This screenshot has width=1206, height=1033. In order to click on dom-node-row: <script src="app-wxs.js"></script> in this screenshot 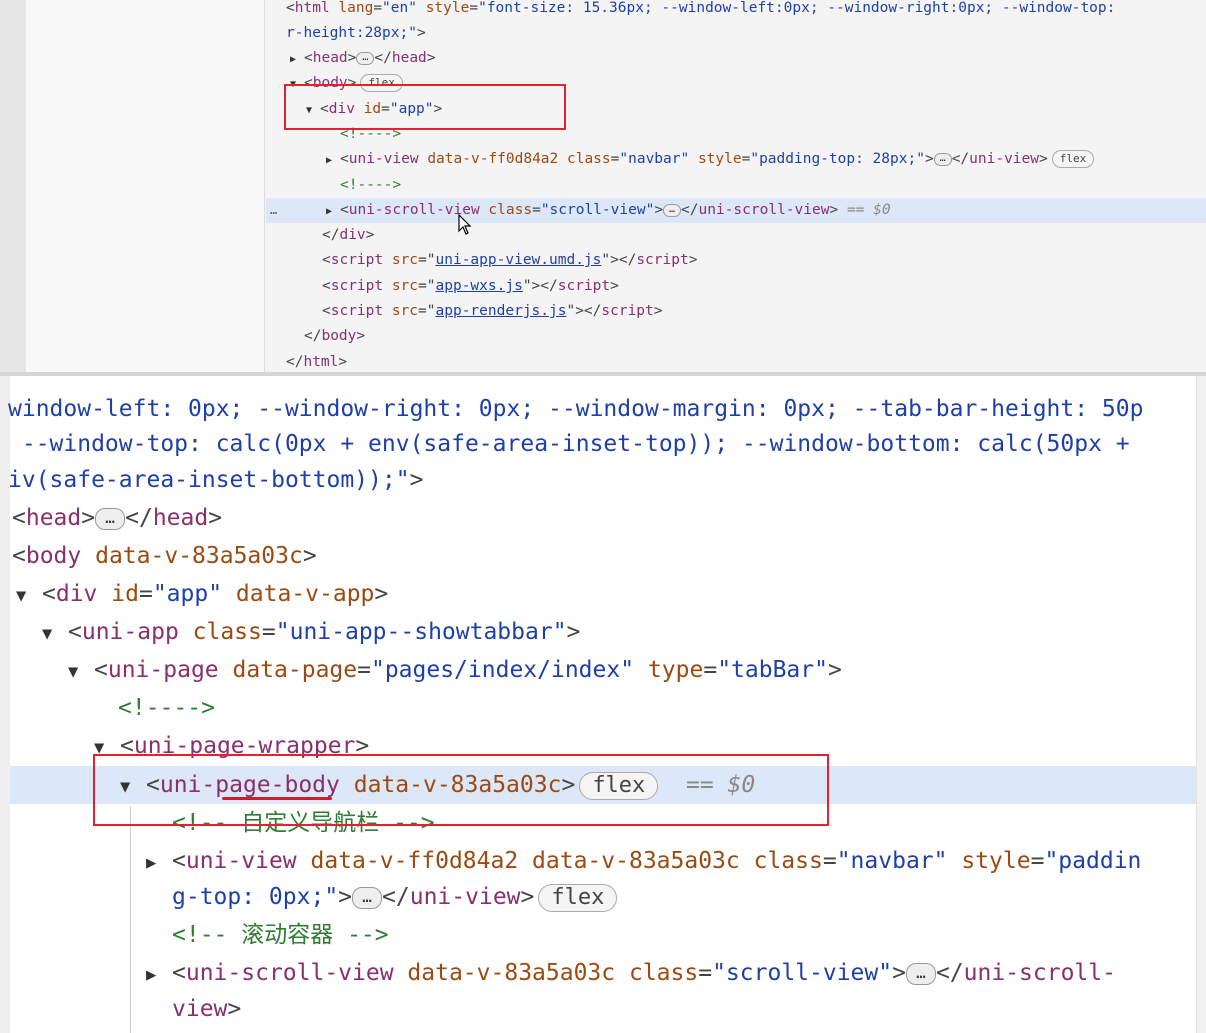, I will do `click(470, 286)`.